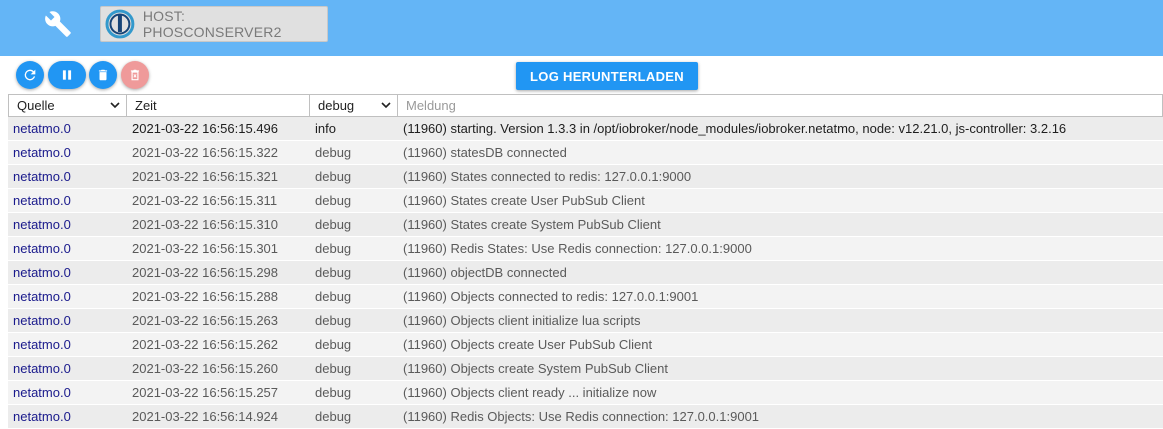  What do you see at coordinates (336, 105) in the screenshot?
I see `severity-filter-label: debug` at bounding box center [336, 105].